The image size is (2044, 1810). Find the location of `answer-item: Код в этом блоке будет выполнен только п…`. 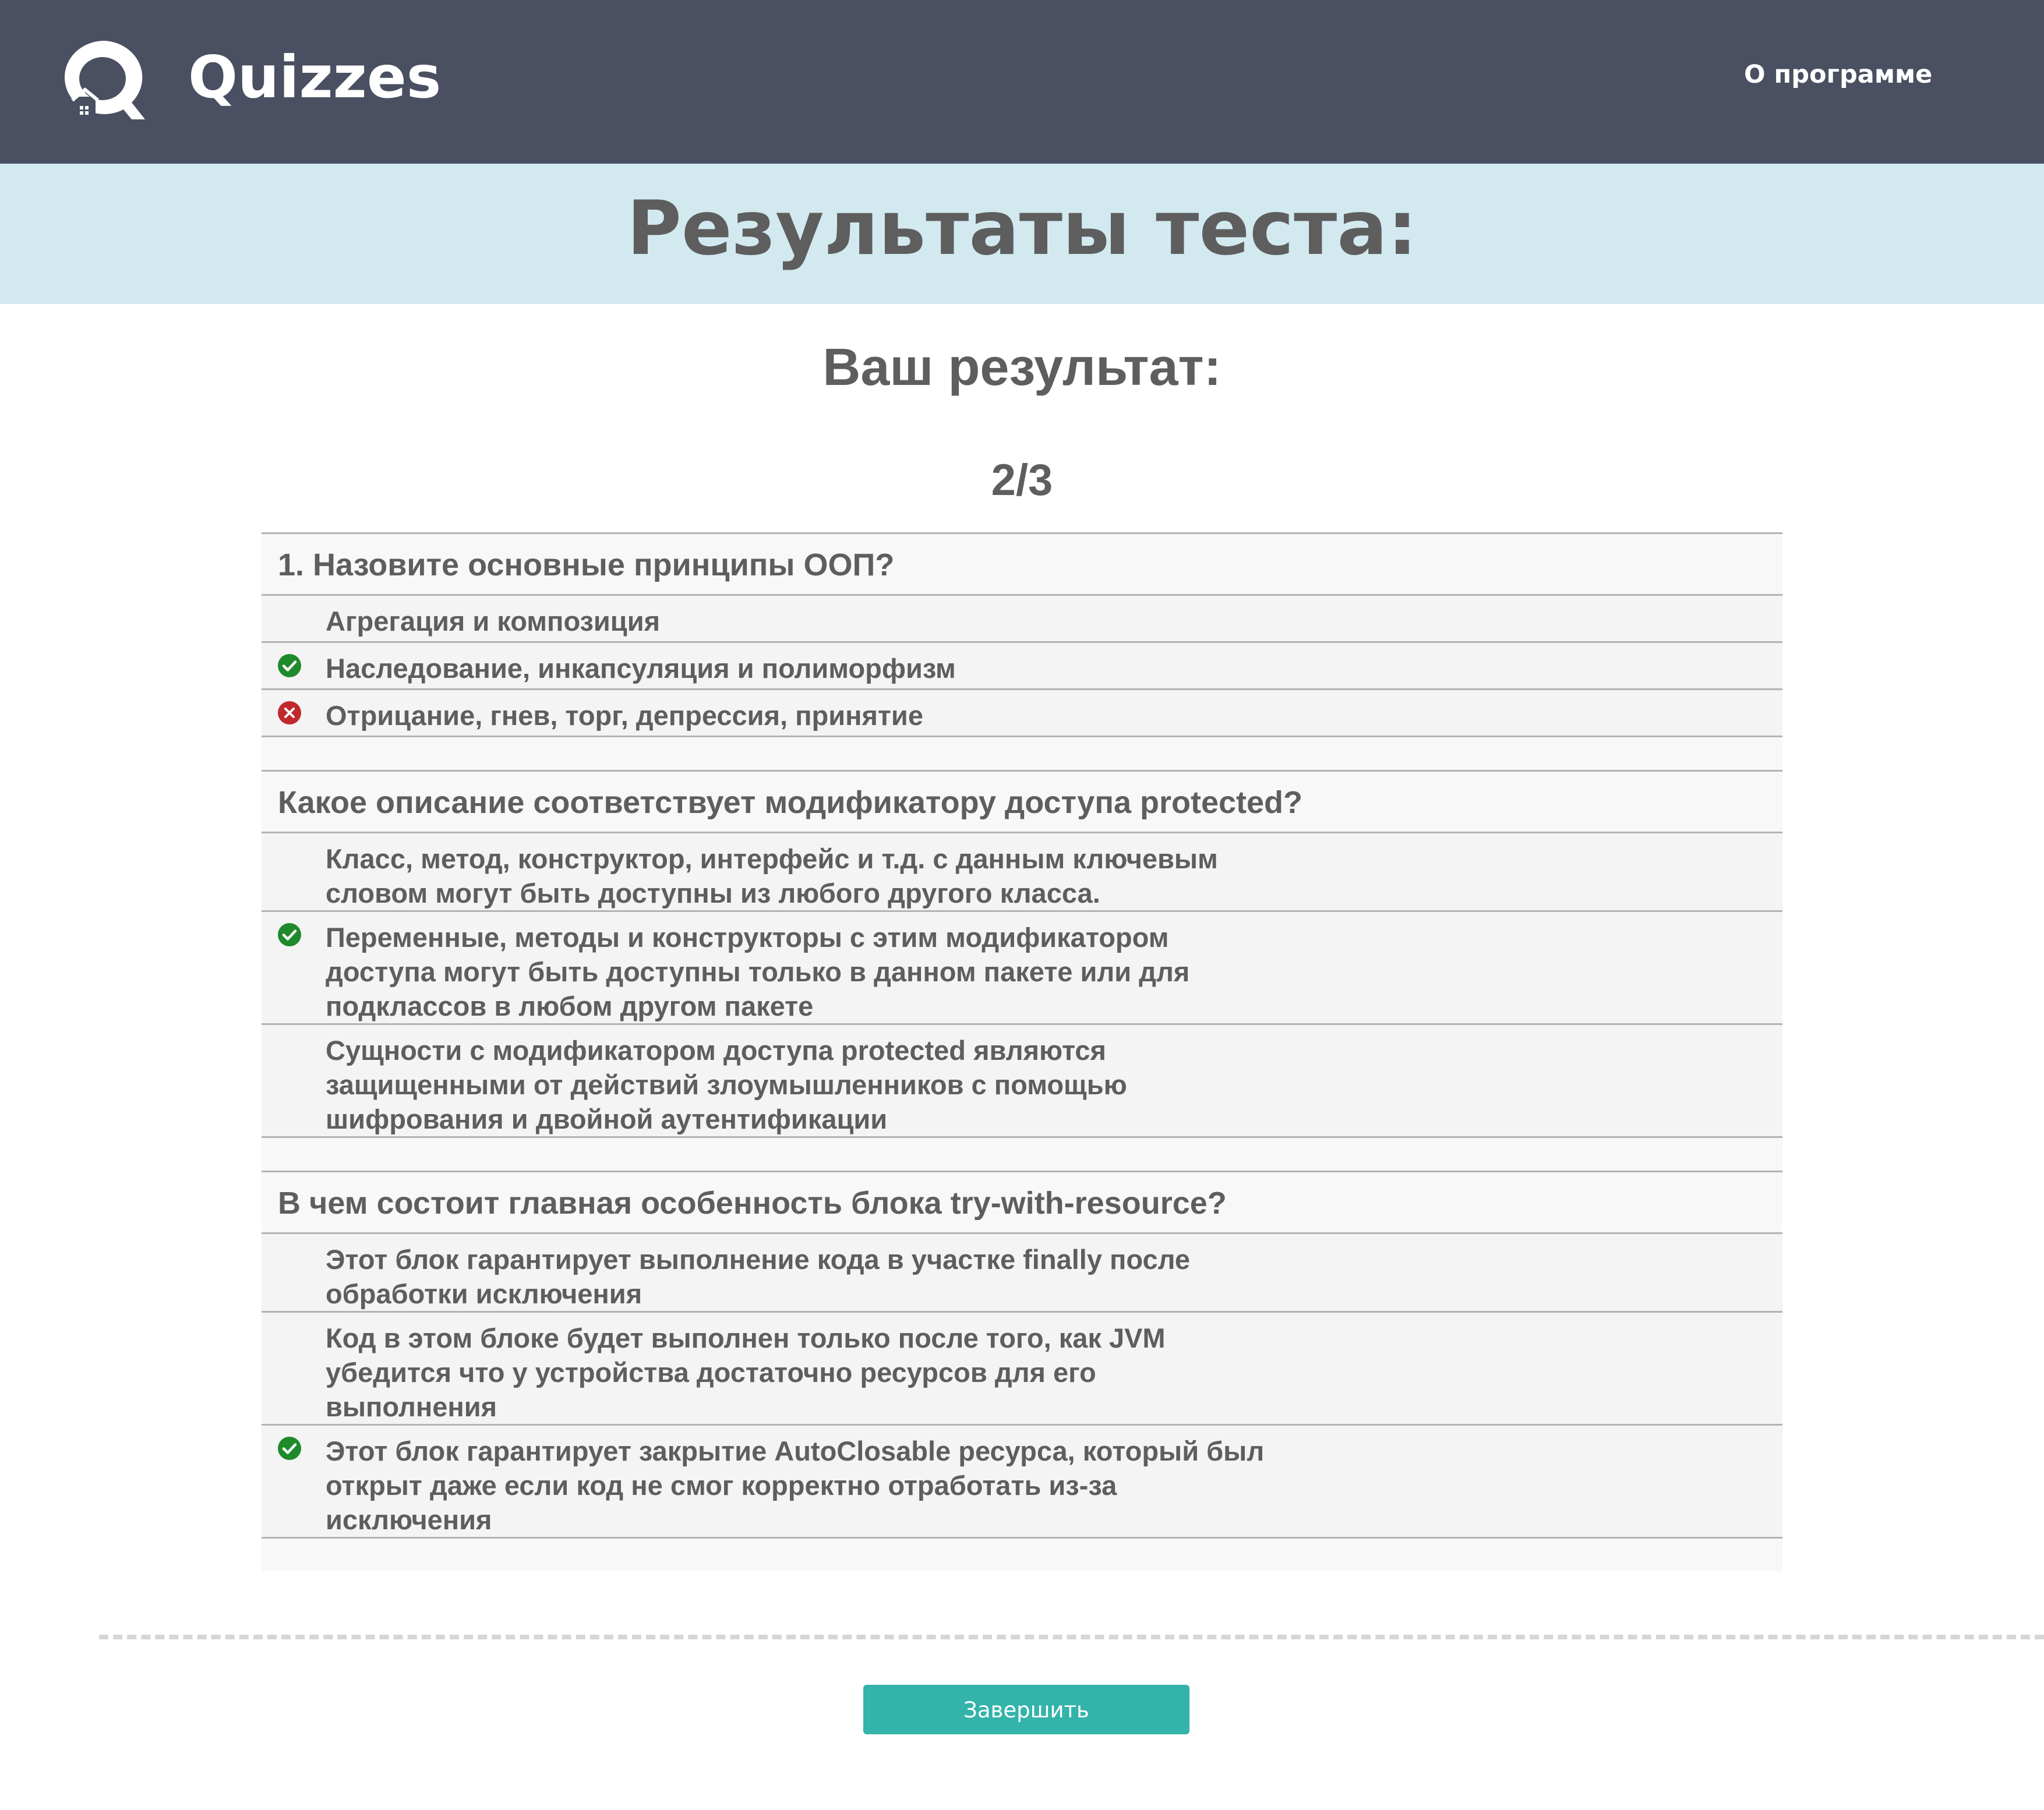

answer-item: Код в этом блоке будет выполнен только п… is located at coordinates (1022, 1369).